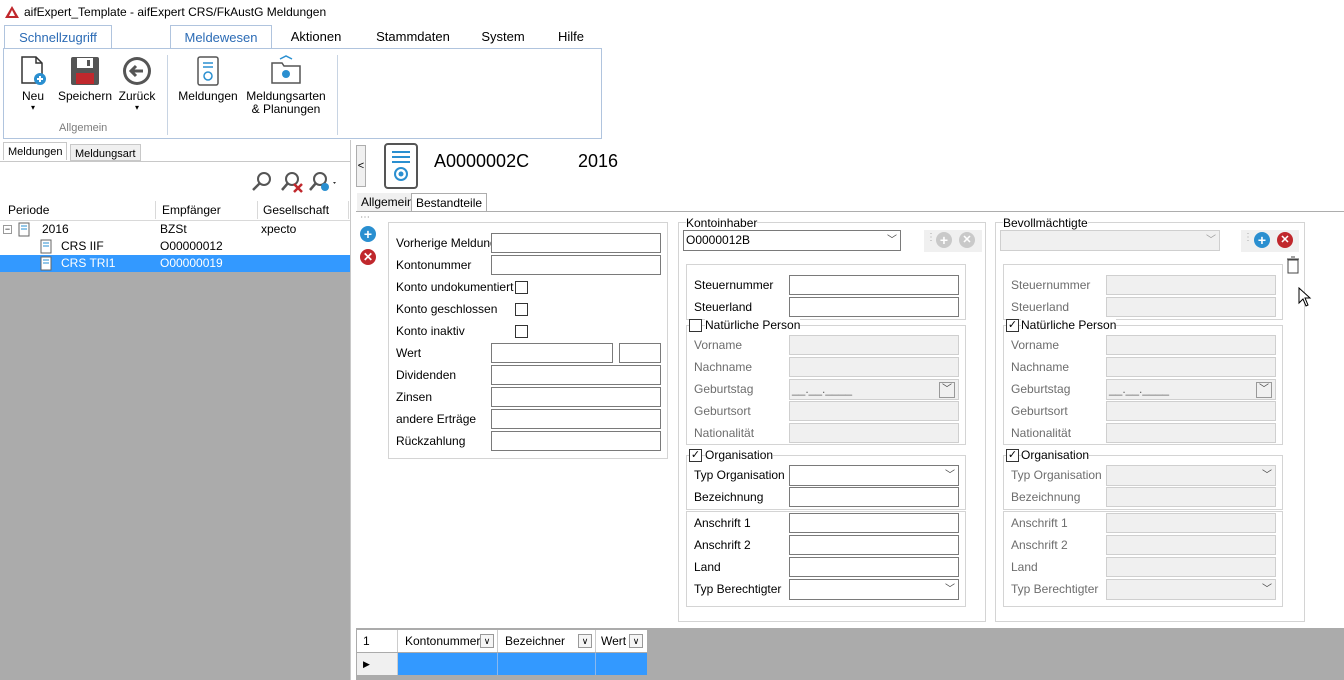 The width and height of the screenshot is (1344, 680). What do you see at coordinates (1069, 325) in the screenshot?
I see `label-natuerliche-person: Natürliche Person` at bounding box center [1069, 325].